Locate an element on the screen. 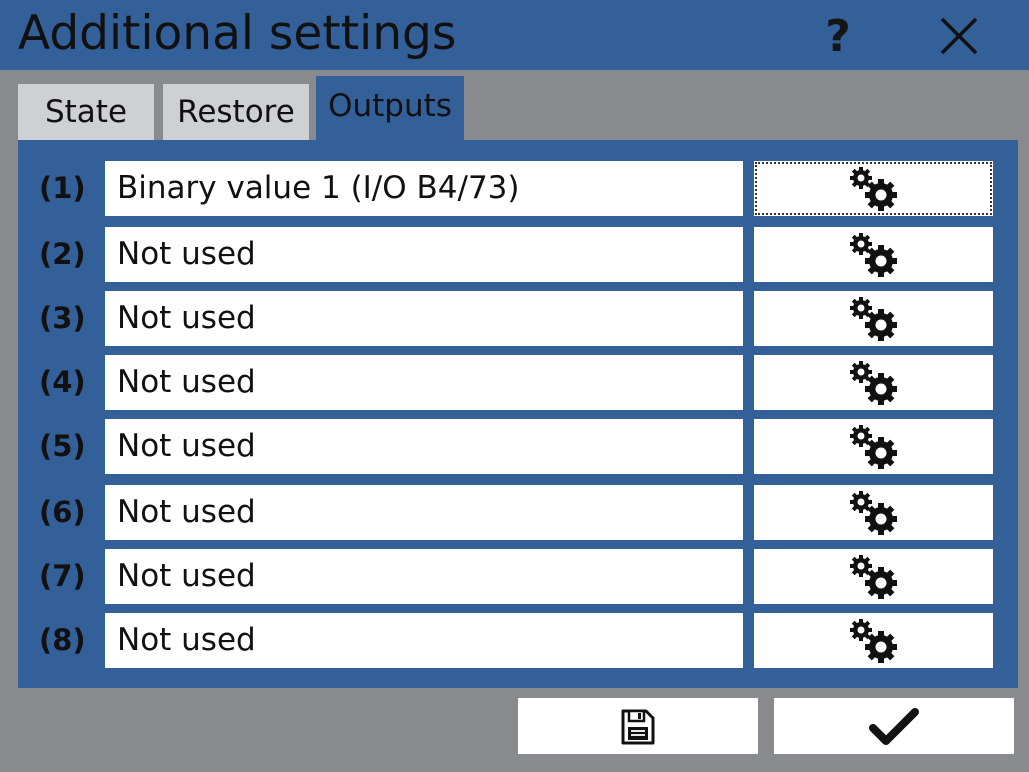 Image resolution: width=1029 pixels, height=772 pixels. output-value-field: Binary value 1 (I/O B4/73) is located at coordinates (424, 188).